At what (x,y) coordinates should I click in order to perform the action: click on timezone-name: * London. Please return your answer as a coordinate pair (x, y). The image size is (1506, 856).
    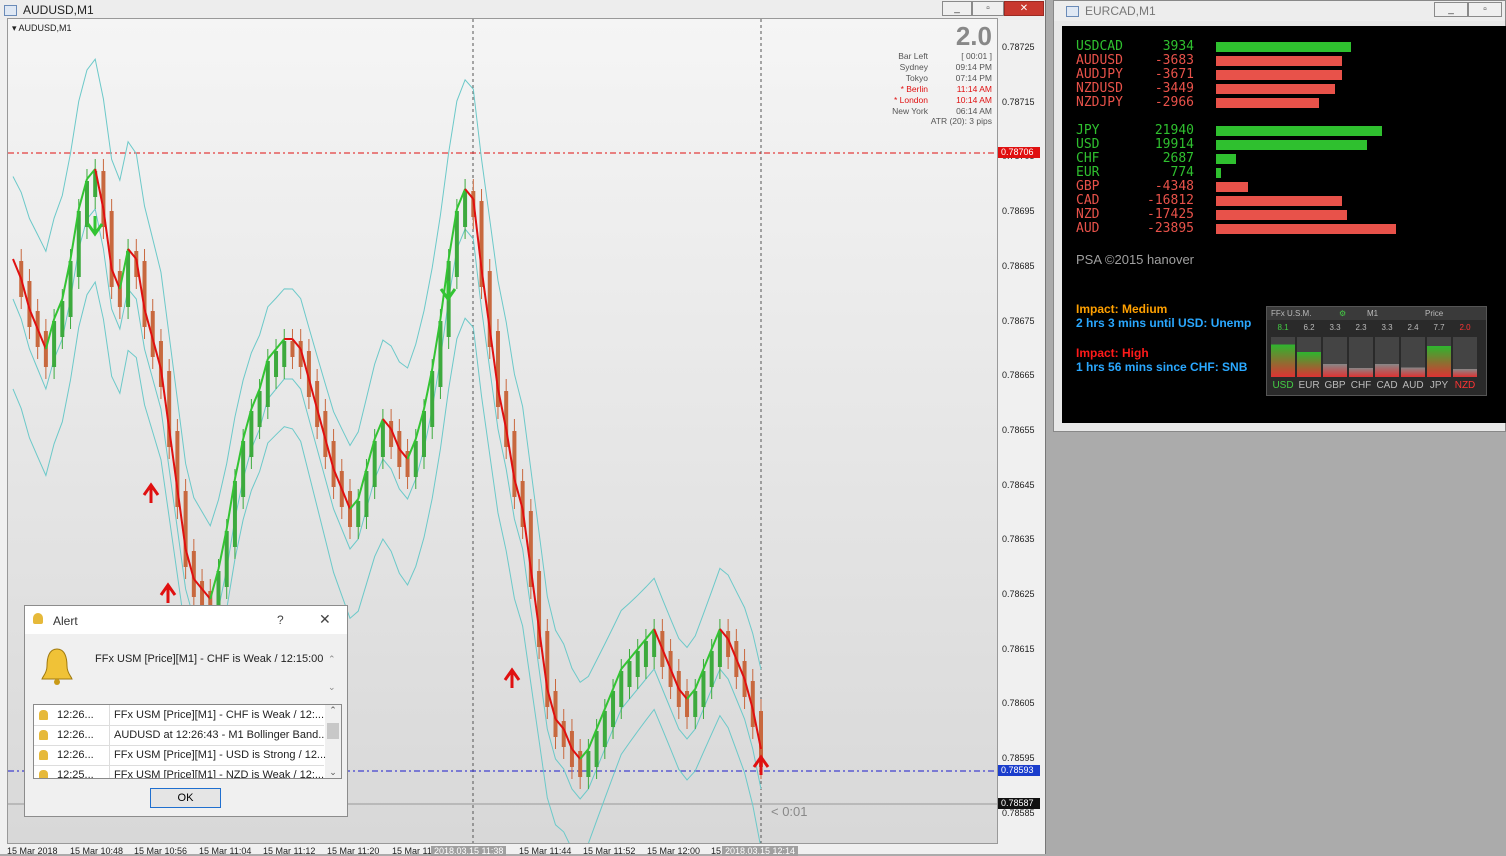
    Looking at the image, I should click on (910, 100).